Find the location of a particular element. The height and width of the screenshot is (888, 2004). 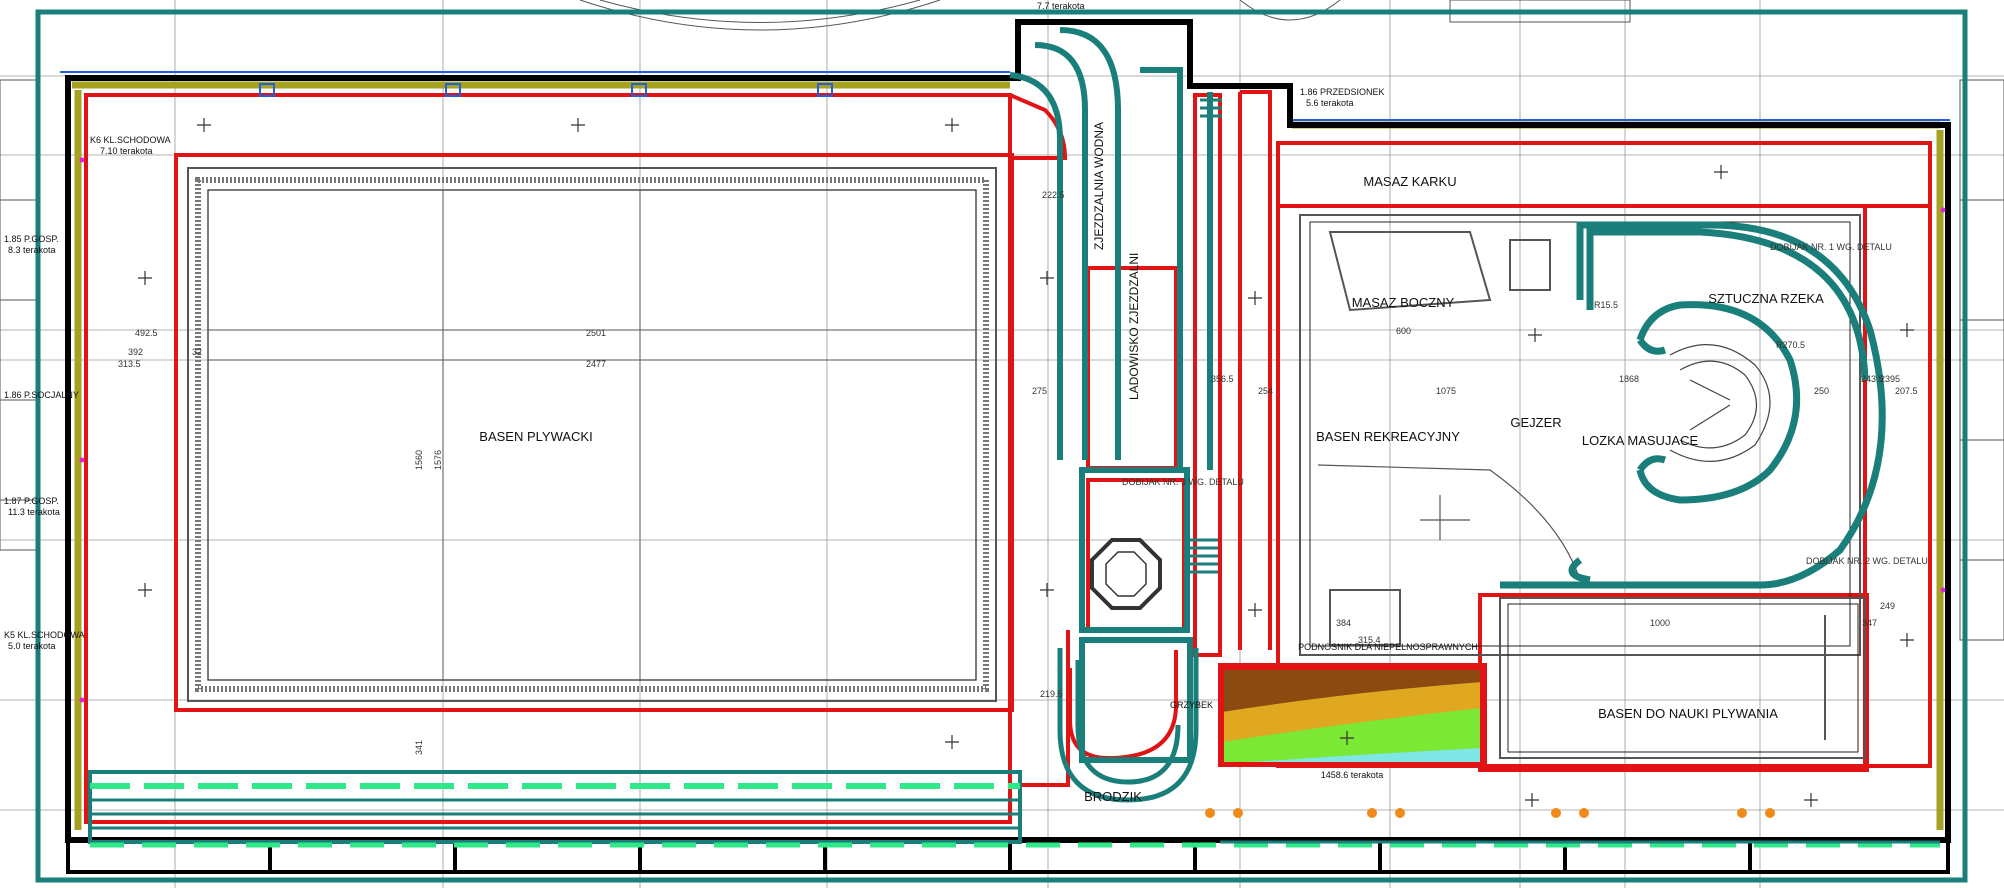

label-klatka-top: K6 KL.SCHODOWA is located at coordinates (130, 140).